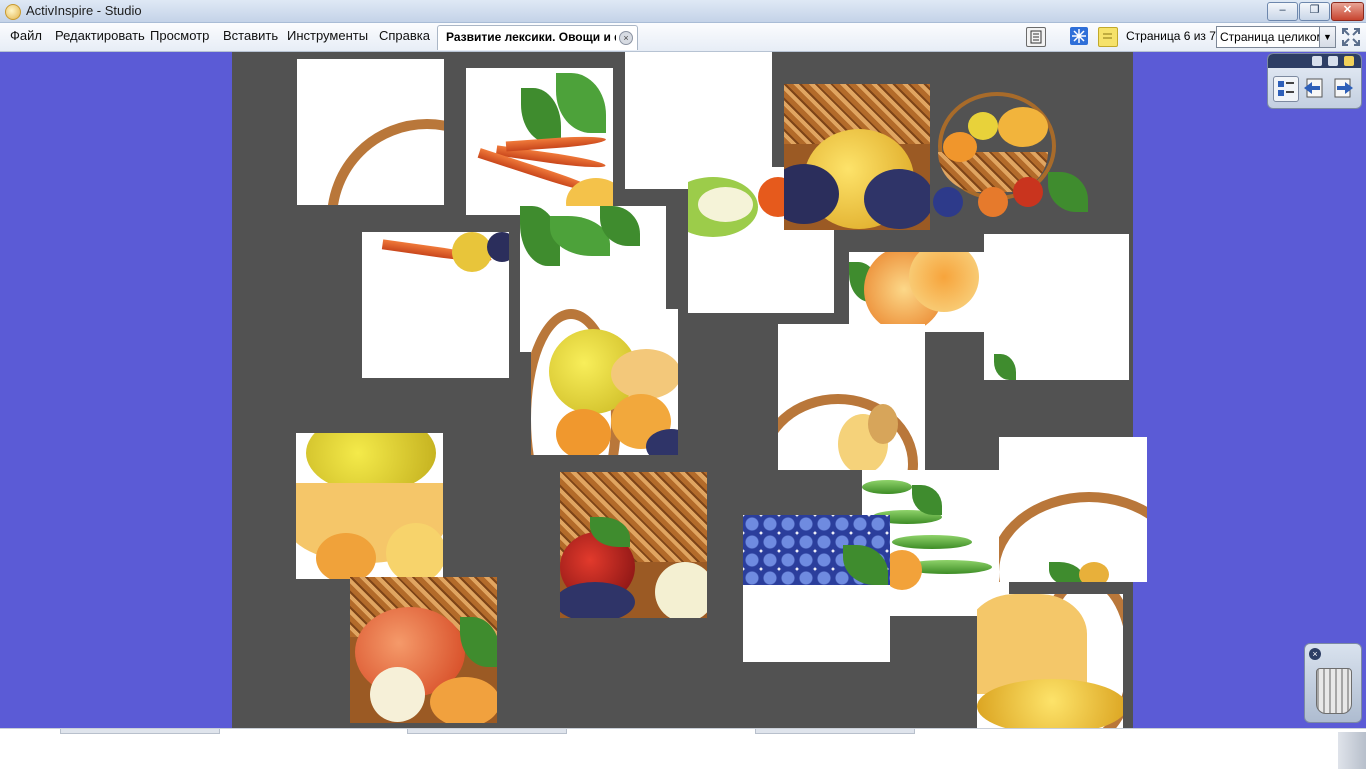  I want to click on document-tab-label: Развитие лексики. Овощи и фр, so click(531, 37).